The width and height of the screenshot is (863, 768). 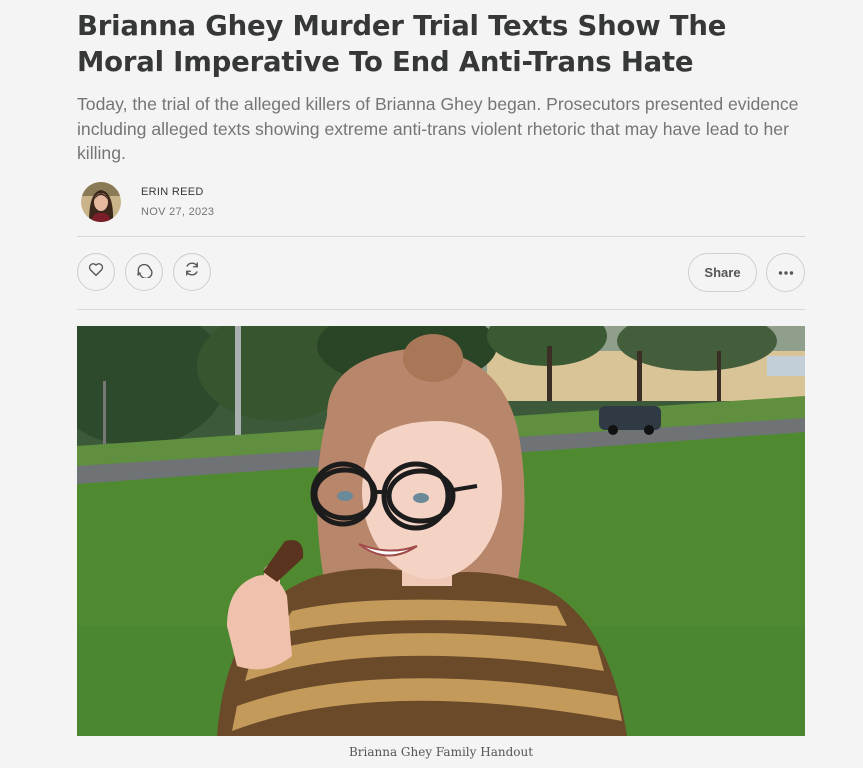 I want to click on post-actions: Share, so click(x=441, y=273).